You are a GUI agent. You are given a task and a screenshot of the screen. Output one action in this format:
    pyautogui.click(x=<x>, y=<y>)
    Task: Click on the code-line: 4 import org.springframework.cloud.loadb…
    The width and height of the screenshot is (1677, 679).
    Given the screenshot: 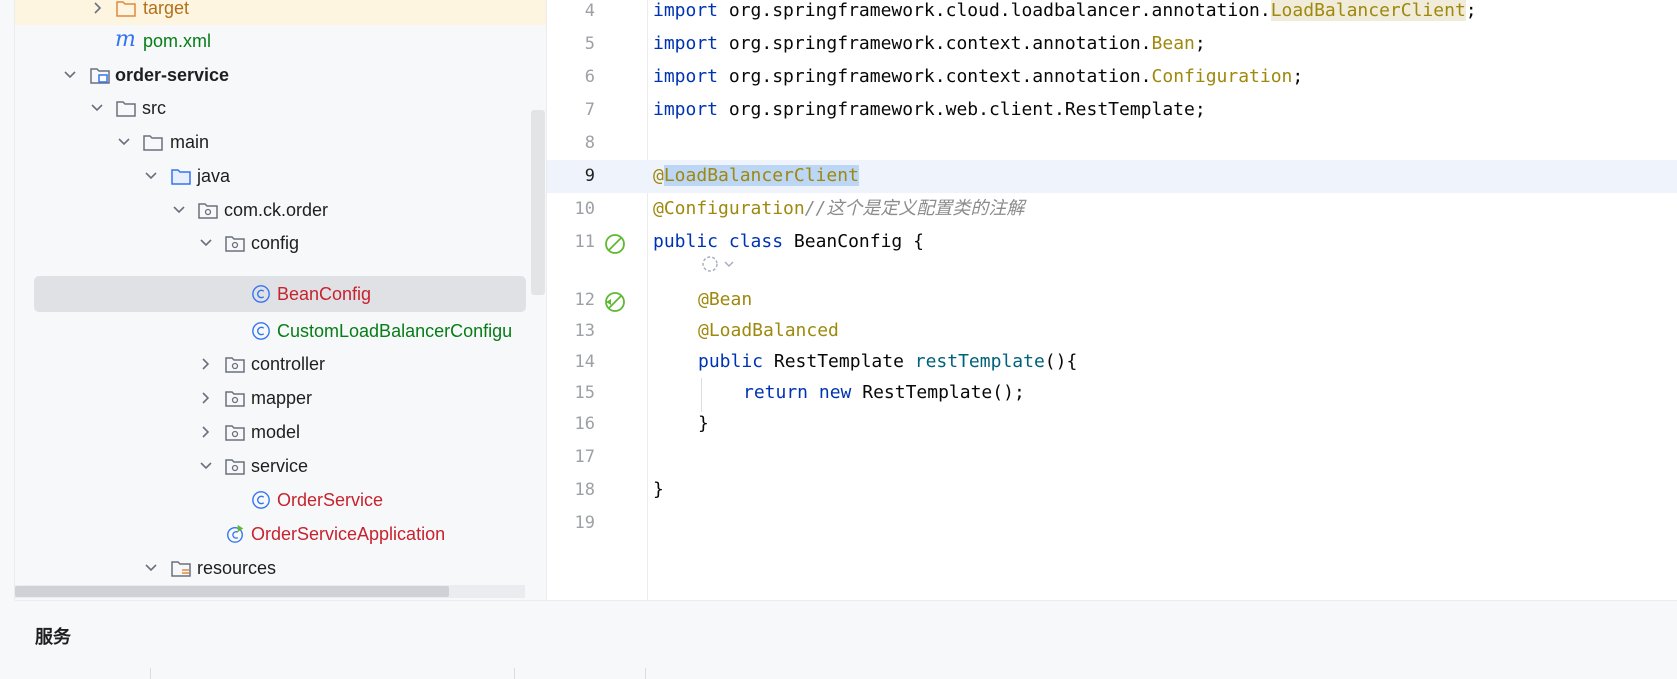 What is the action you would take?
    pyautogui.click(x=1112, y=14)
    